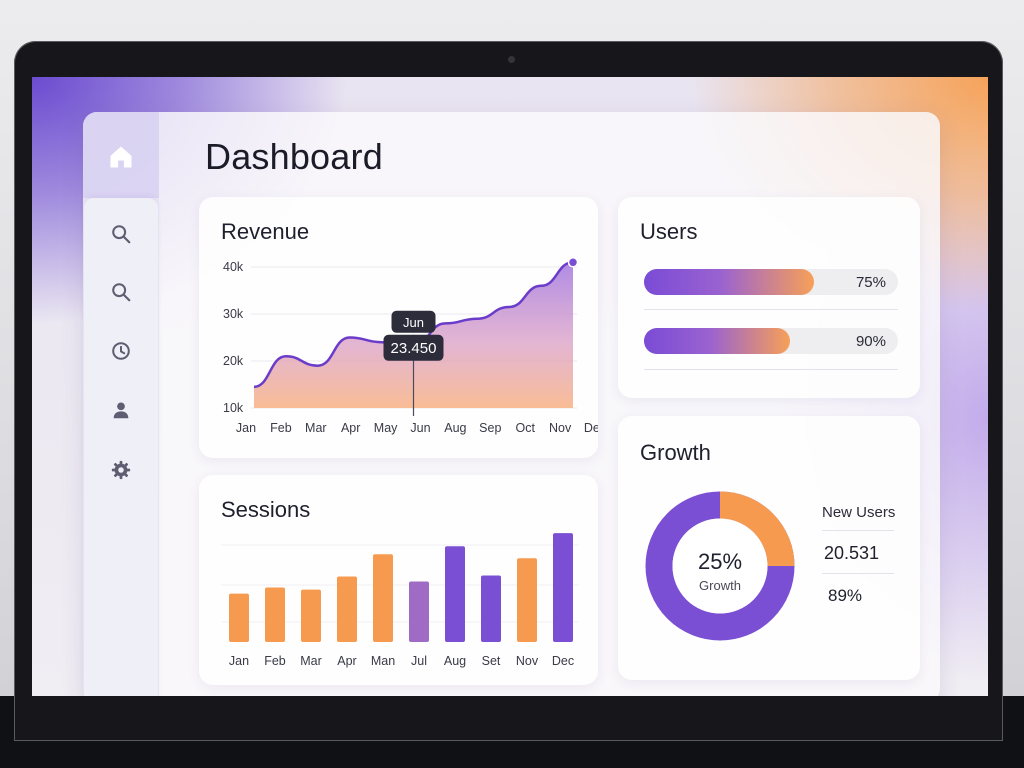  Describe the element at coordinates (346, 661) in the screenshot. I see `sessions-x-tick: Apr` at that location.